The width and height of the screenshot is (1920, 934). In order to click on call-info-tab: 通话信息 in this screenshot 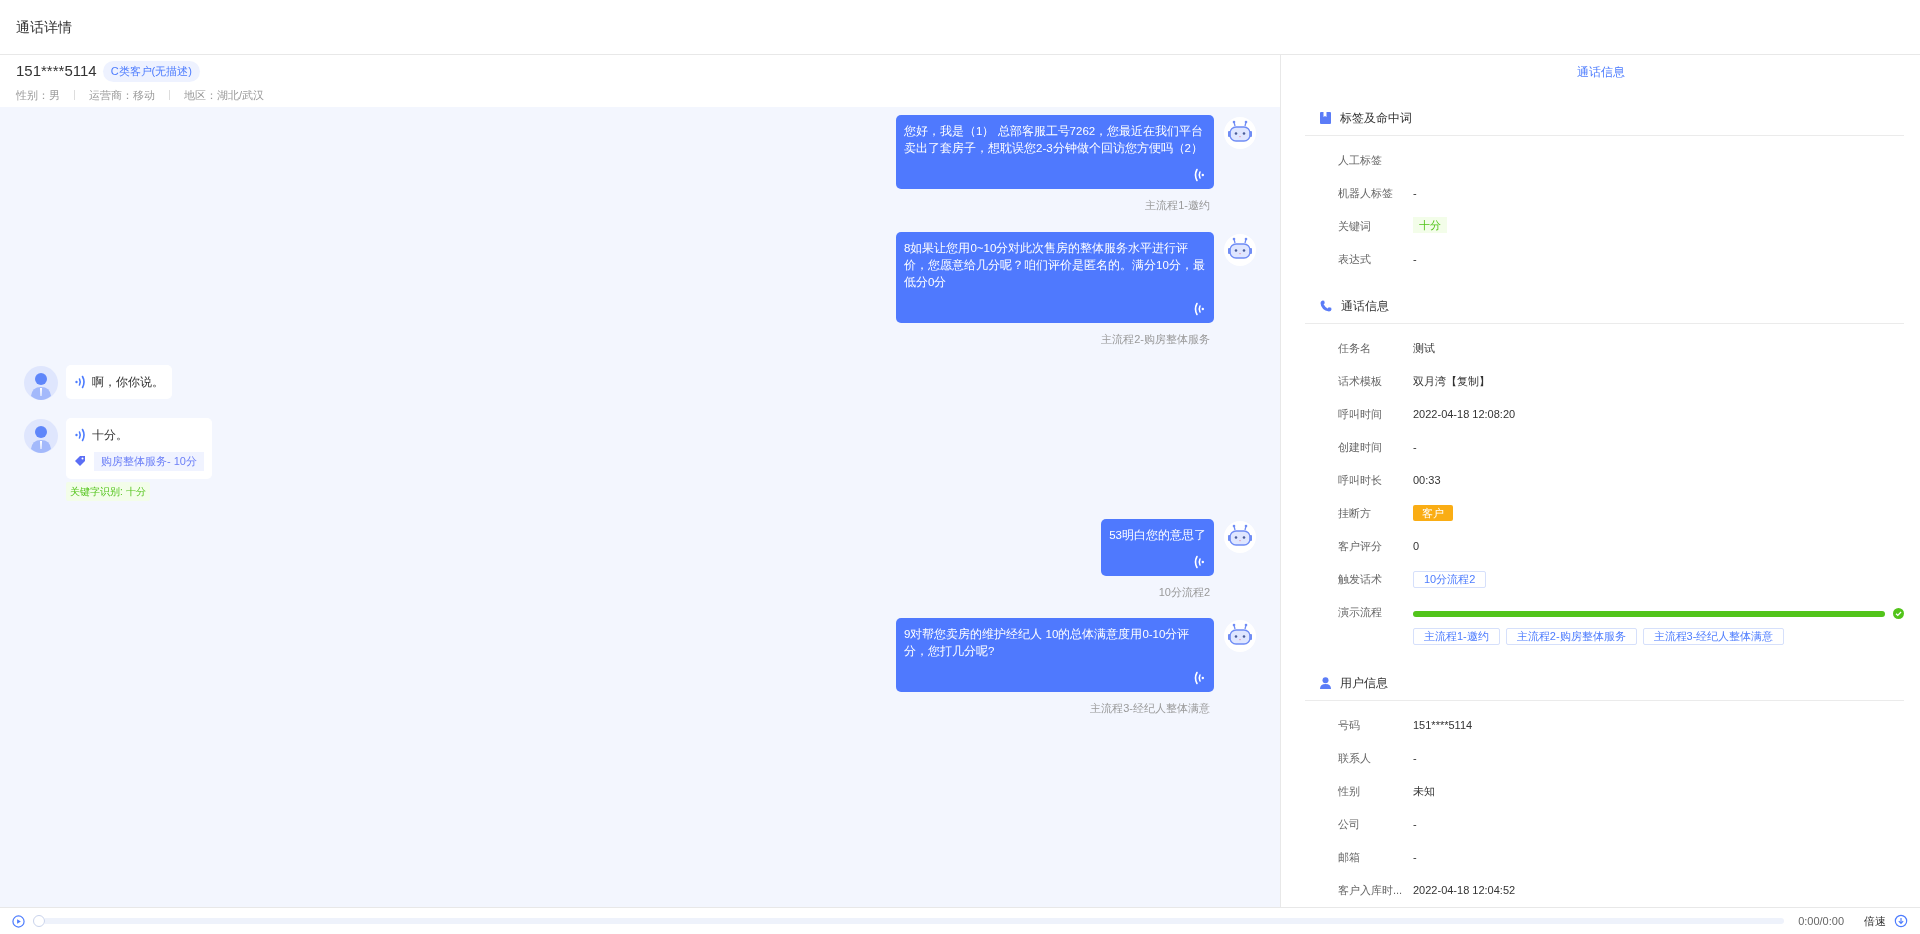, I will do `click(1600, 71)`.